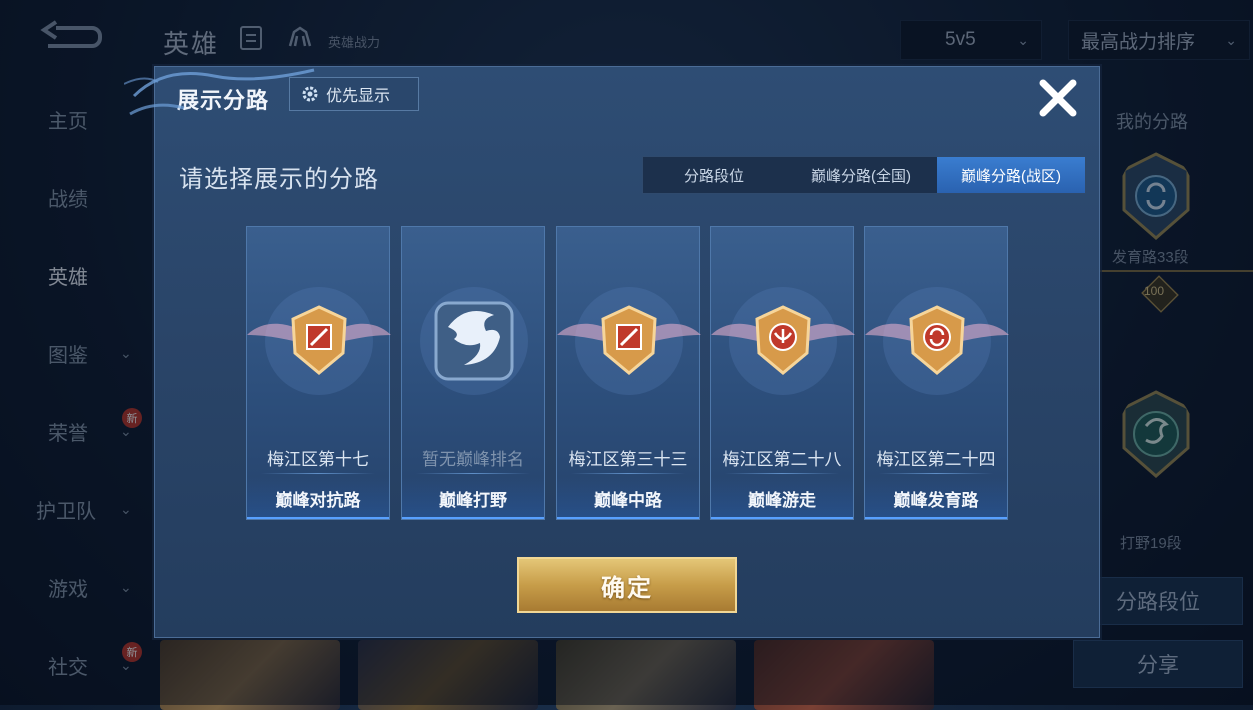 This screenshot has width=1253, height=710. Describe the element at coordinates (937, 341) in the screenshot. I see `carry-lane-icon` at that location.